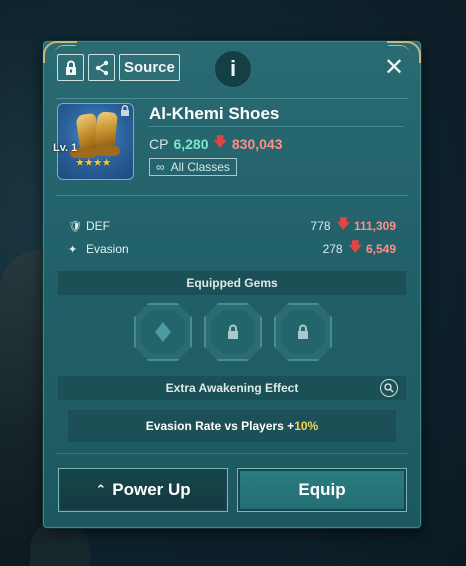 This screenshot has width=466, height=566. I want to click on close-button: ✕, so click(394, 67).